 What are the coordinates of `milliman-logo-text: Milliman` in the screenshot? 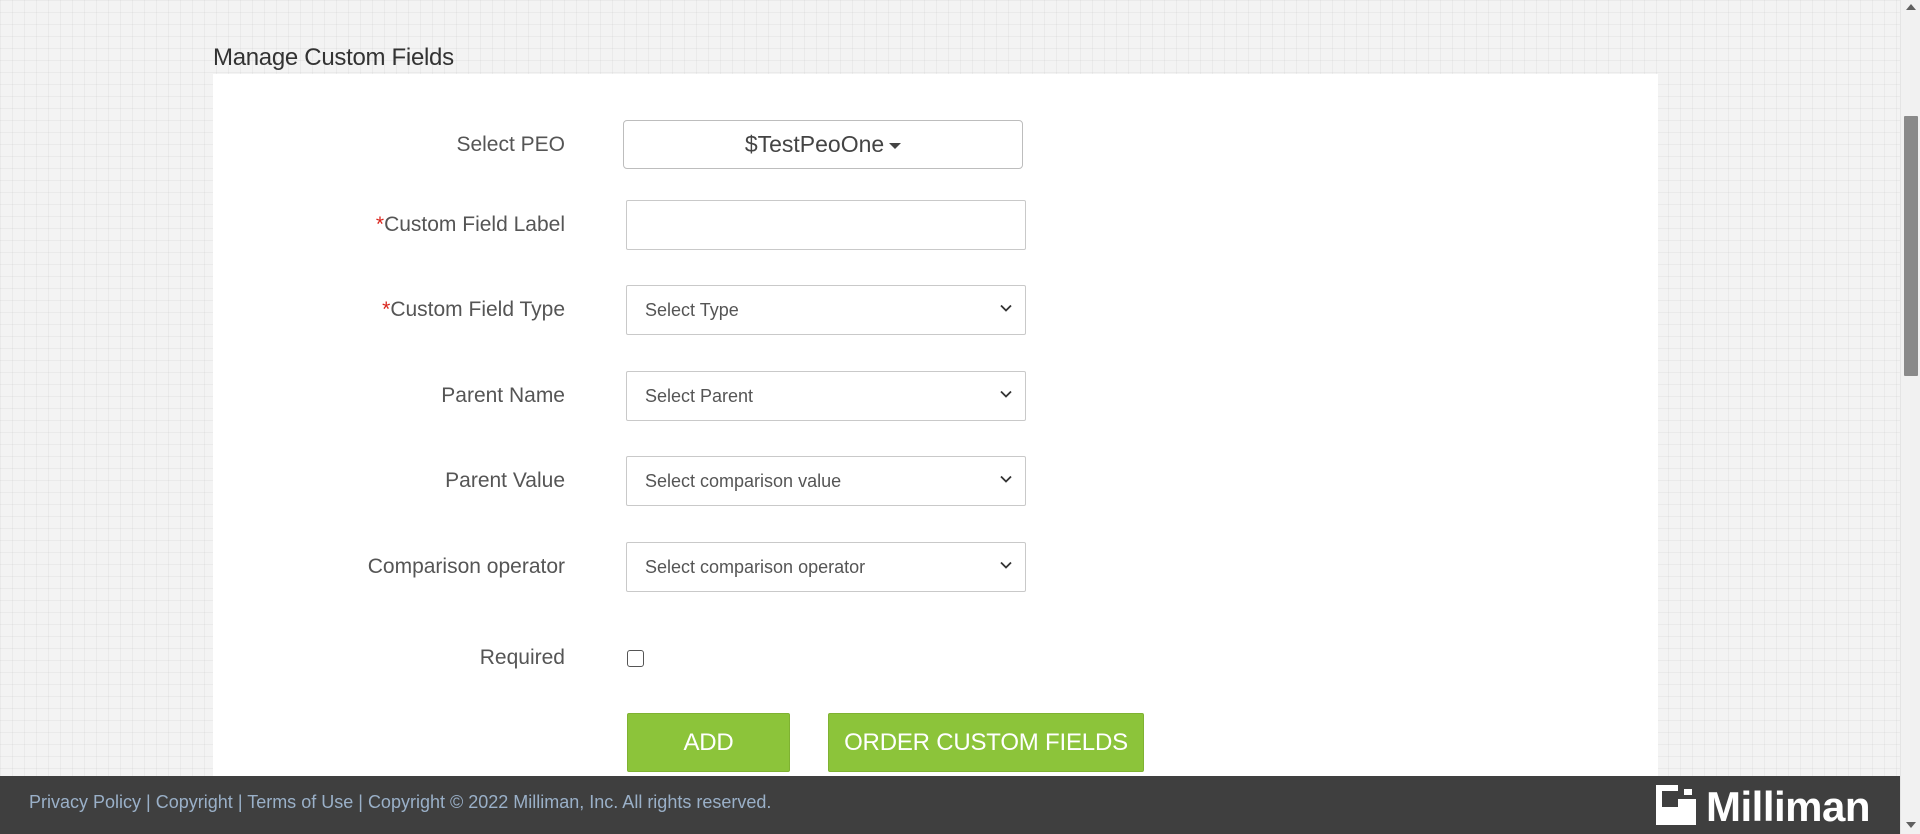 It's located at (1788, 806).